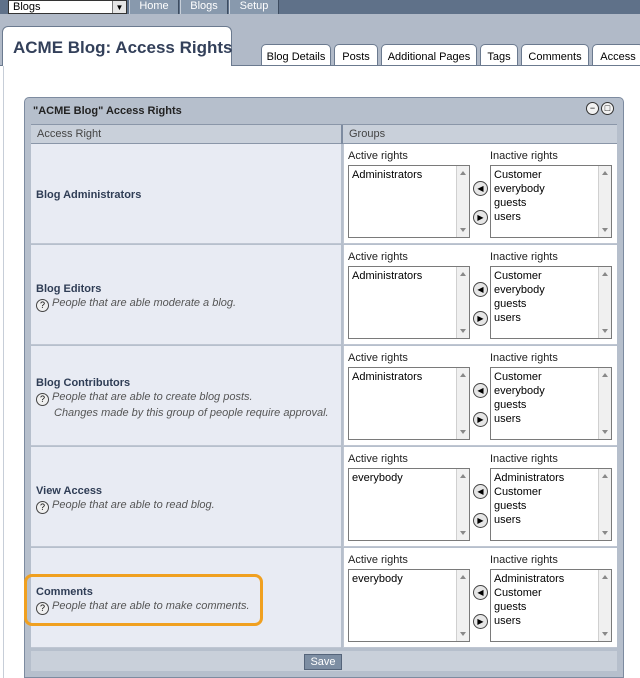  I want to click on tab-additional-pages: Additional Pages, so click(429, 54).